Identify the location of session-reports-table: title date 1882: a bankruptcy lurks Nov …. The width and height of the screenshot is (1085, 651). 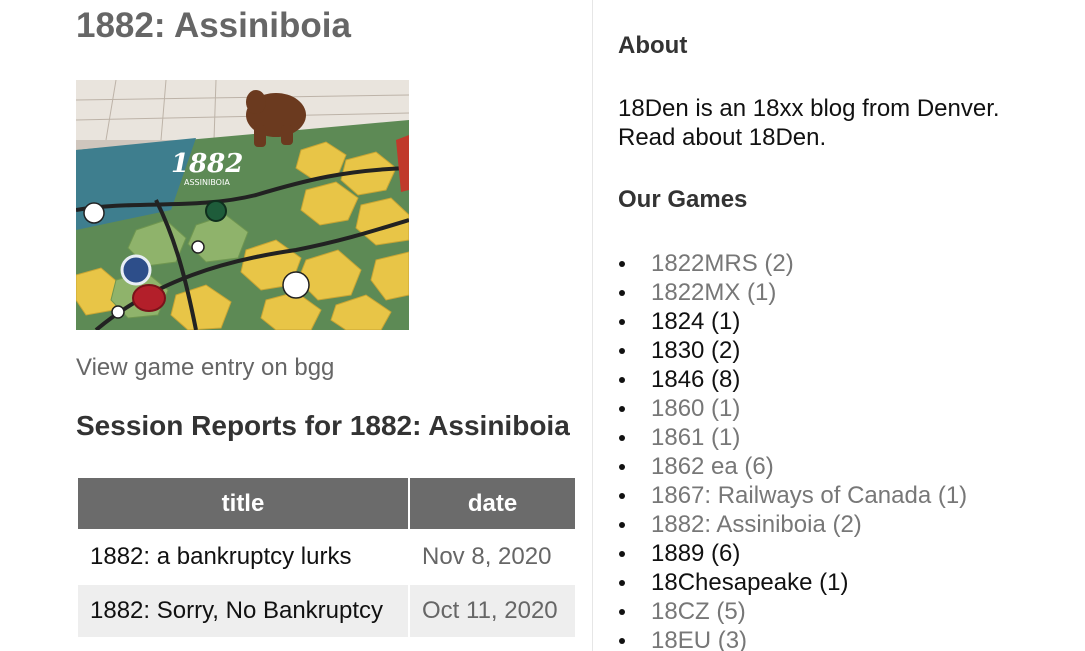
(326, 557).